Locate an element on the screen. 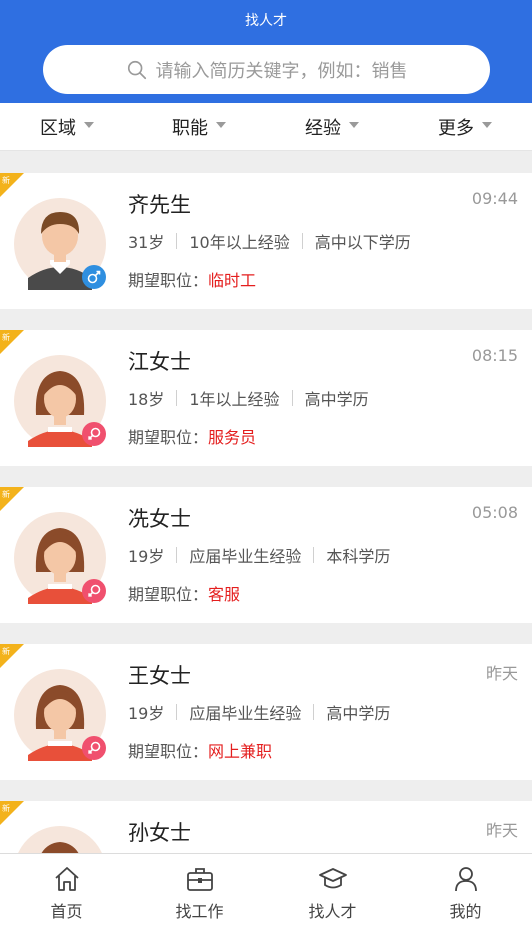 The height and width of the screenshot is (925, 532). candidate-age: 31岁 is located at coordinates (146, 242).